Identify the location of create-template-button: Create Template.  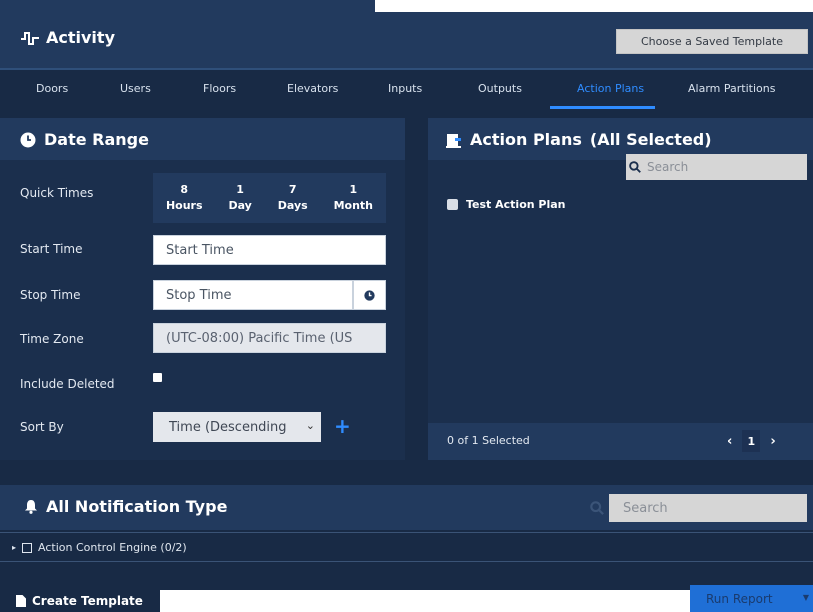
(80, 601).